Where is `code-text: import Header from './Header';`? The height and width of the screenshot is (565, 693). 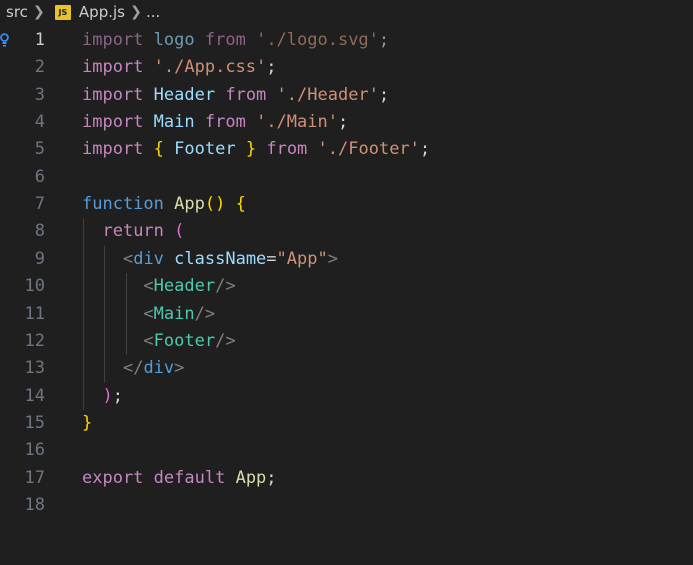 code-text: import Header from './Header'; is located at coordinates (235, 95).